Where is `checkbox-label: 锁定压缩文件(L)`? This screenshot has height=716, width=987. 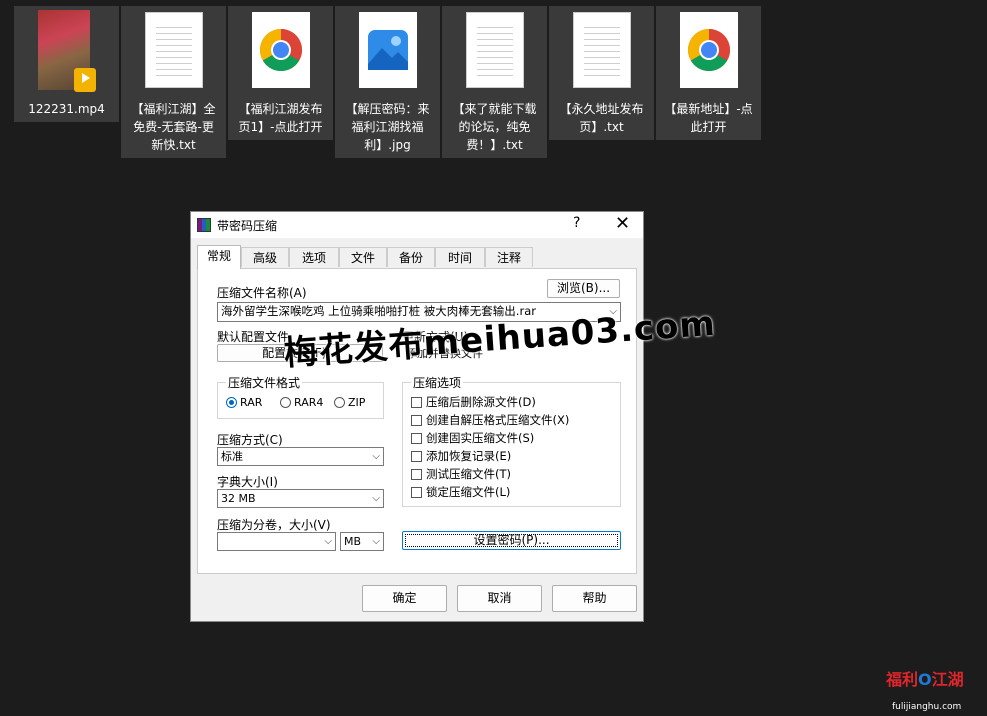
checkbox-label: 锁定压缩文件(L) is located at coordinates (468, 492).